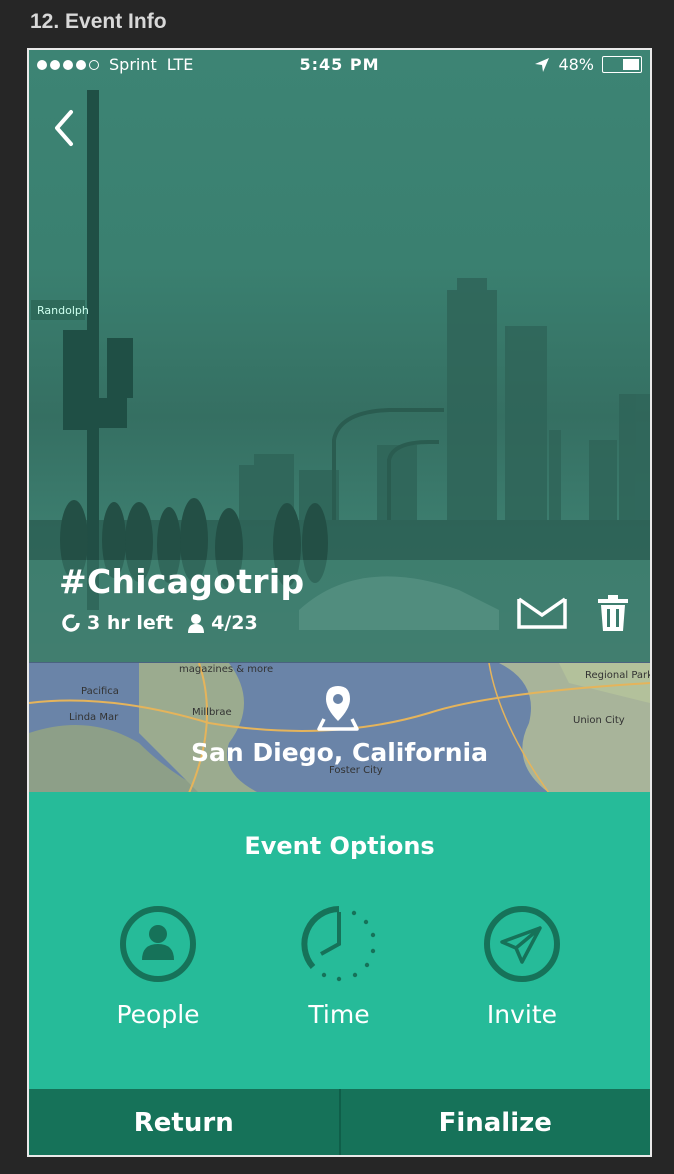  What do you see at coordinates (212, 712) in the screenshot?
I see `svg-text: Millbrae` at bounding box center [212, 712].